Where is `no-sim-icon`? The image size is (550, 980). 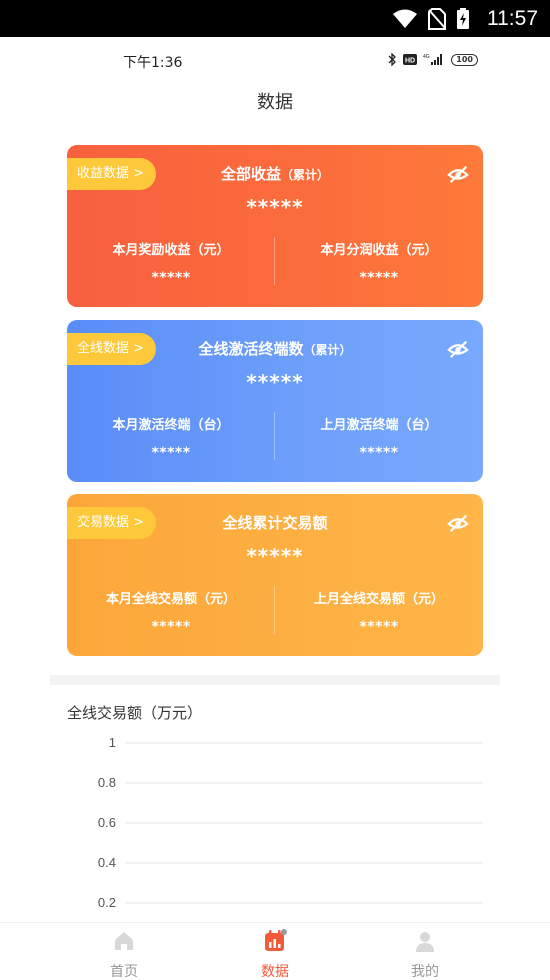 no-sim-icon is located at coordinates (437, 19).